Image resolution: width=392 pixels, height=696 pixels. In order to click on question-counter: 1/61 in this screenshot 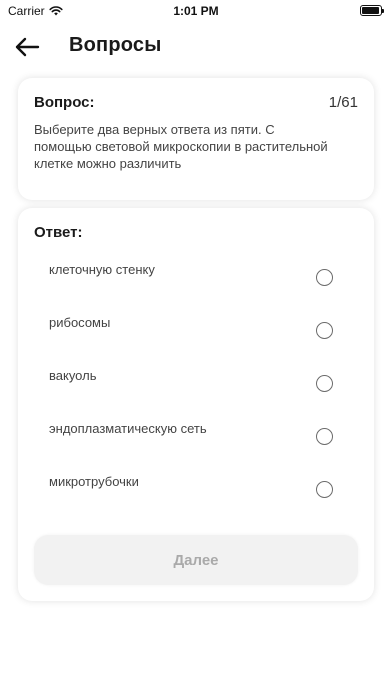, I will do `click(343, 102)`.